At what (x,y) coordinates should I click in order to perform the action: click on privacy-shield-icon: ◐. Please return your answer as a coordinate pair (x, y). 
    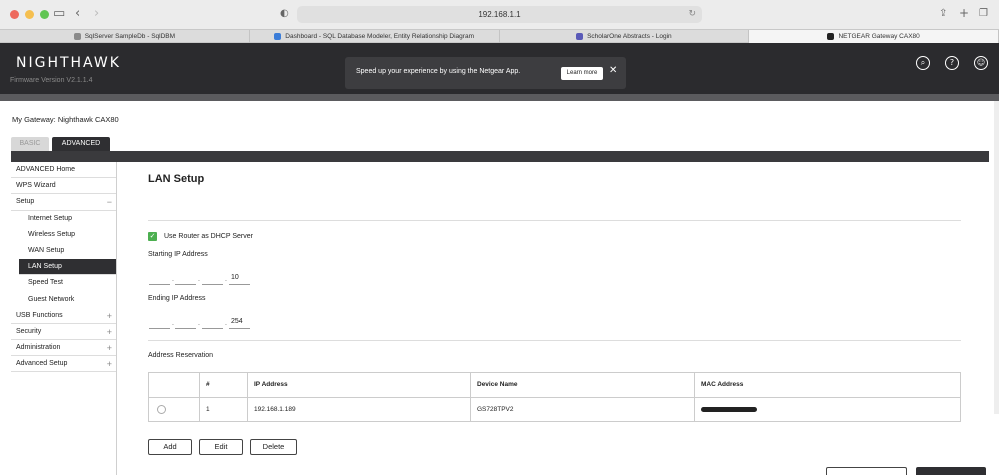
    Looking at the image, I should click on (284, 13).